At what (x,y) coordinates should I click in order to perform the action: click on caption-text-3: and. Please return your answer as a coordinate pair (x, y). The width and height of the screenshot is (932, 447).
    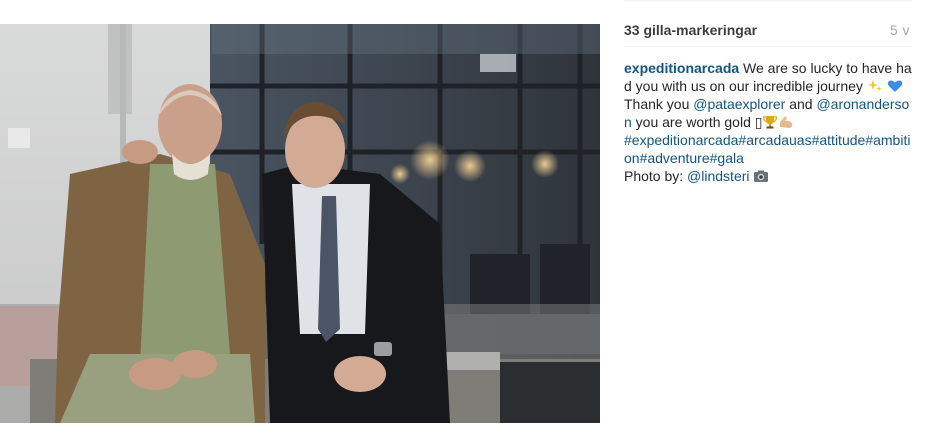
    Looking at the image, I should click on (801, 104).